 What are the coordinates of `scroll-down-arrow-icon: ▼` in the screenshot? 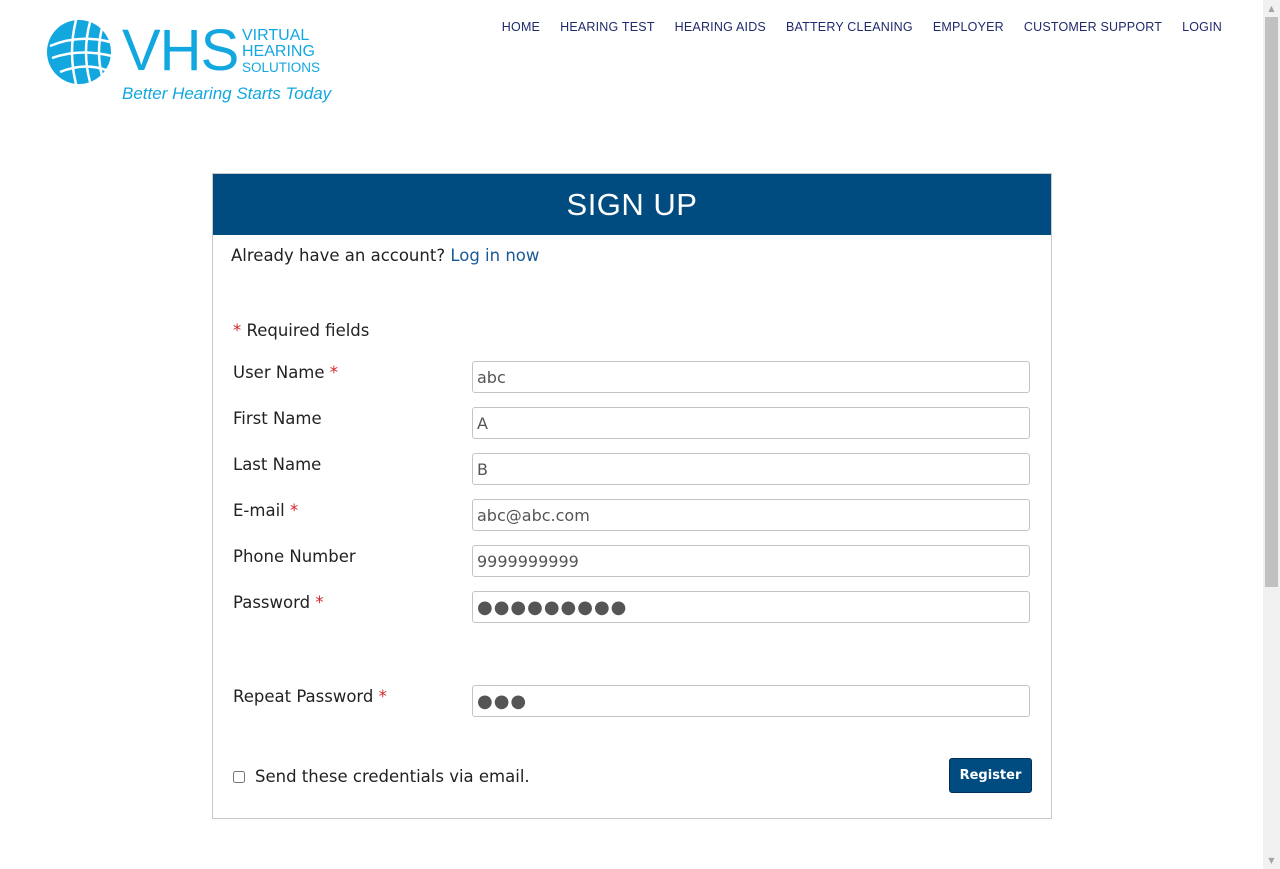 It's located at (1271, 860).